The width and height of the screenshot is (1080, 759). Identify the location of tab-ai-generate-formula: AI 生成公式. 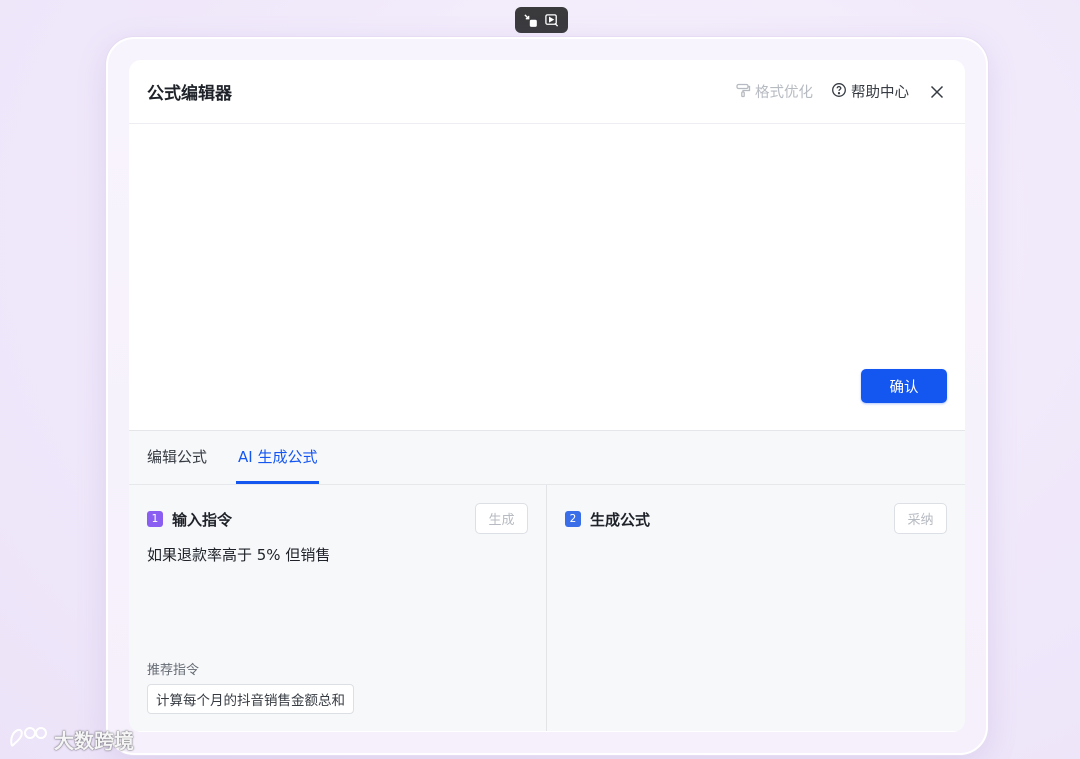
(278, 465).